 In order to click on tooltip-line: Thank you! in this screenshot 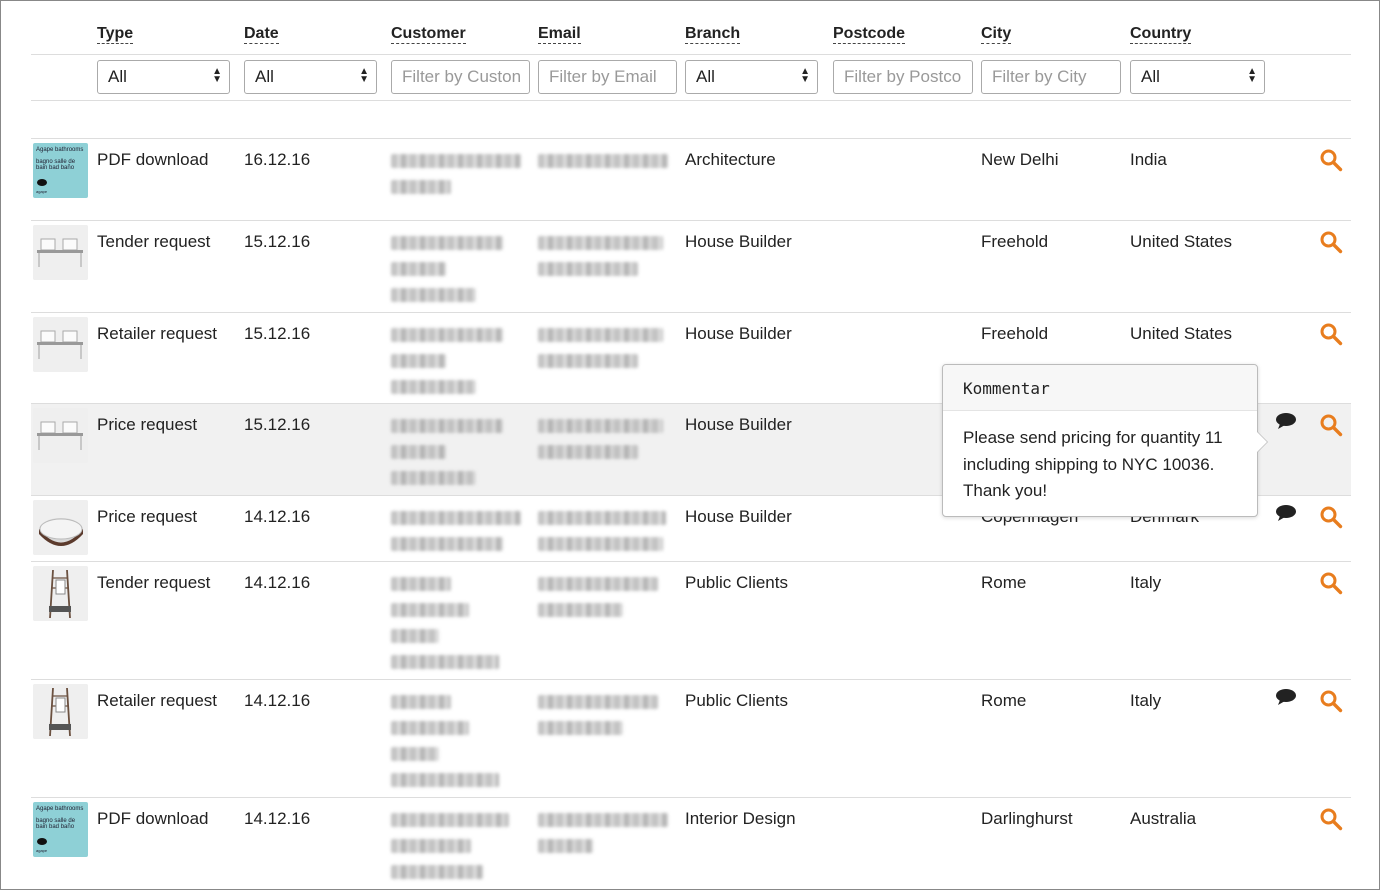, I will do `click(1005, 490)`.